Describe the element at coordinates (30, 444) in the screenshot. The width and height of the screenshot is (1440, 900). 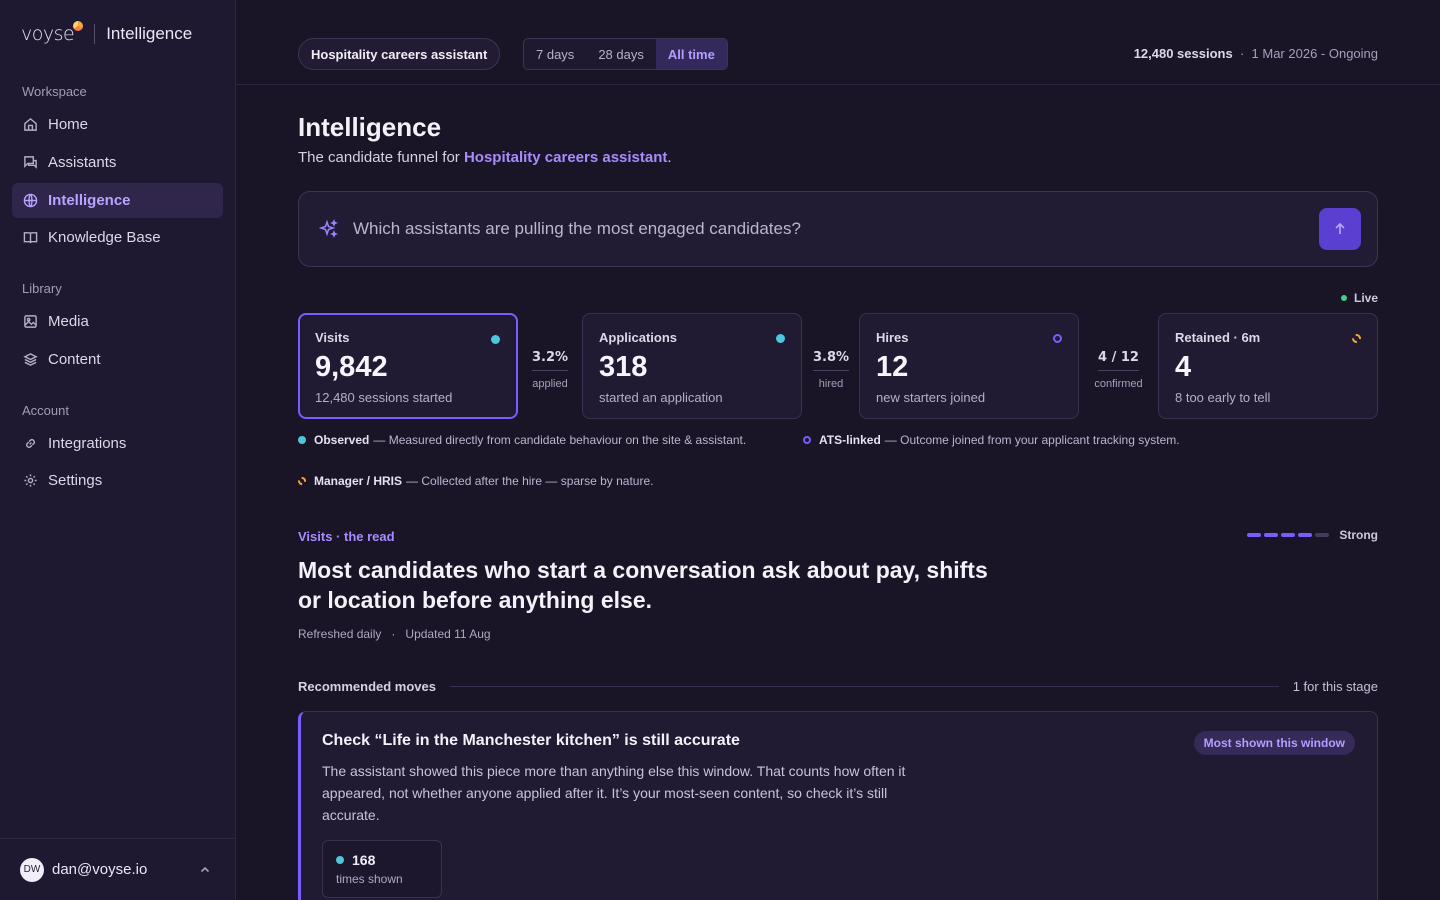
I see `link-icon` at that location.